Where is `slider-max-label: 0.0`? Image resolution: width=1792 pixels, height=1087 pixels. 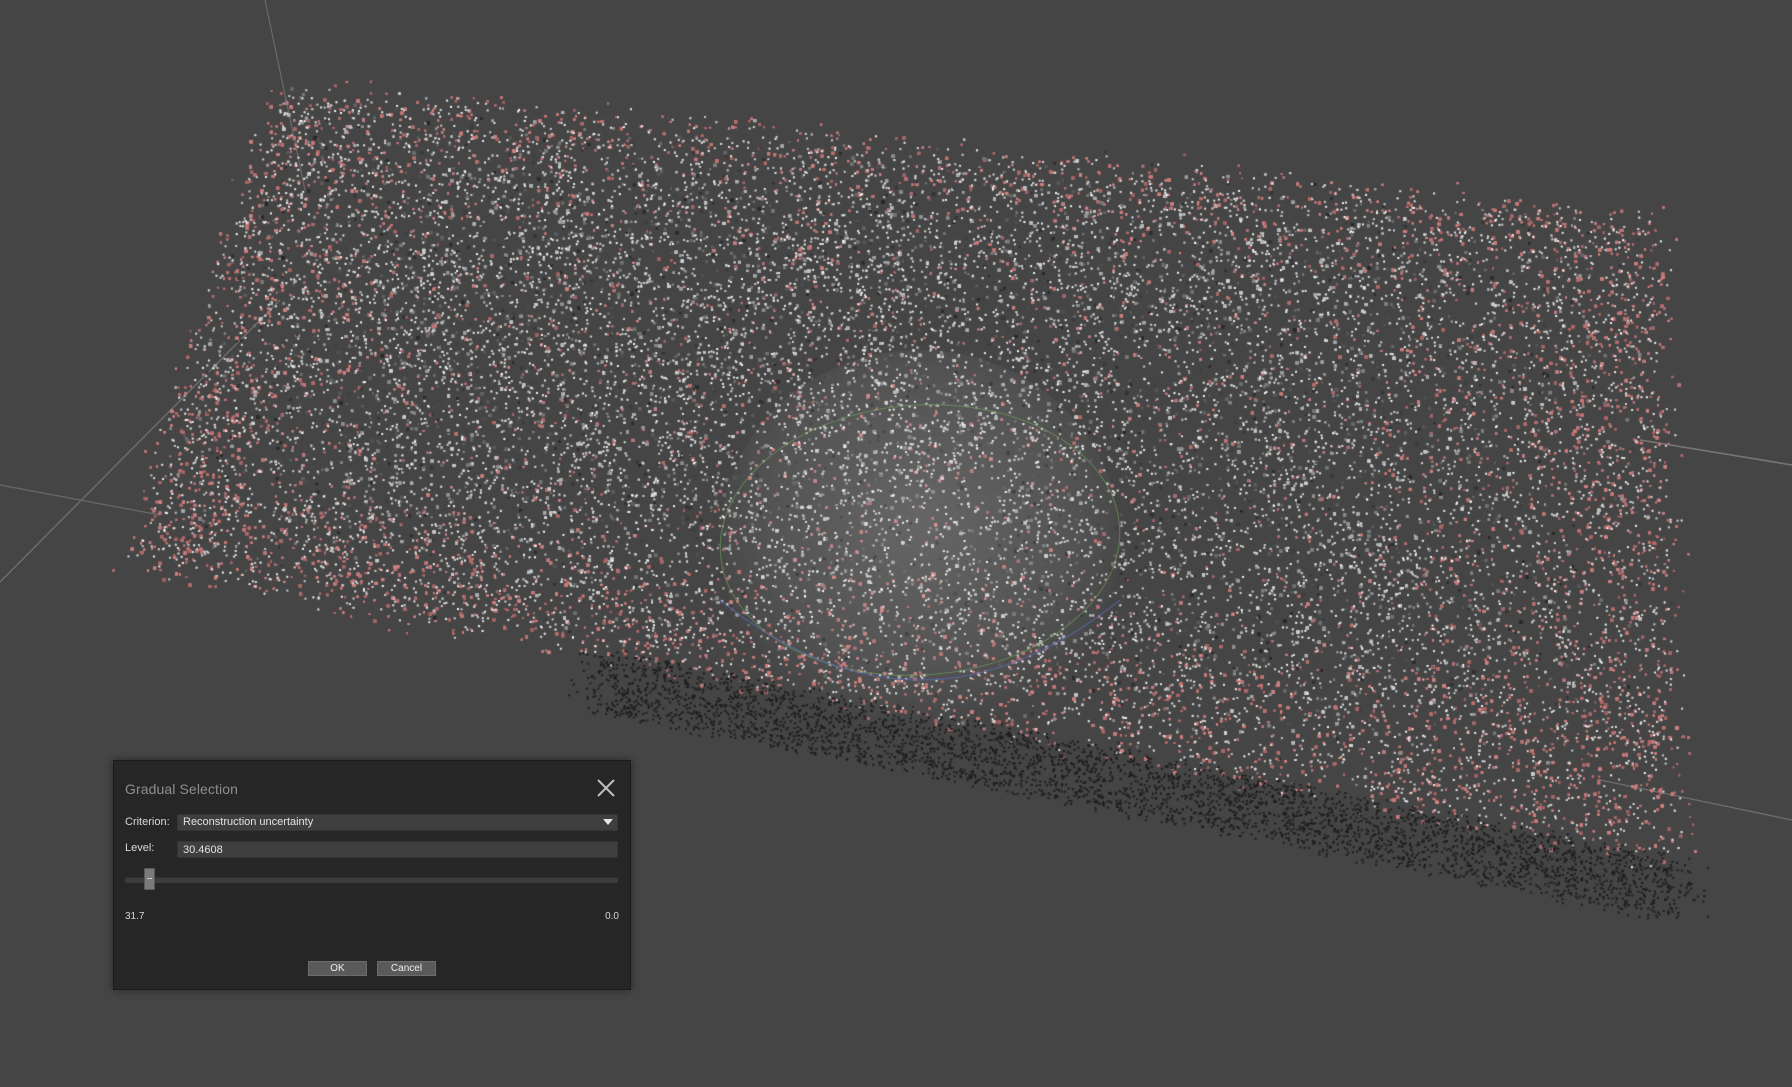
slider-max-label: 0.0 is located at coordinates (612, 916).